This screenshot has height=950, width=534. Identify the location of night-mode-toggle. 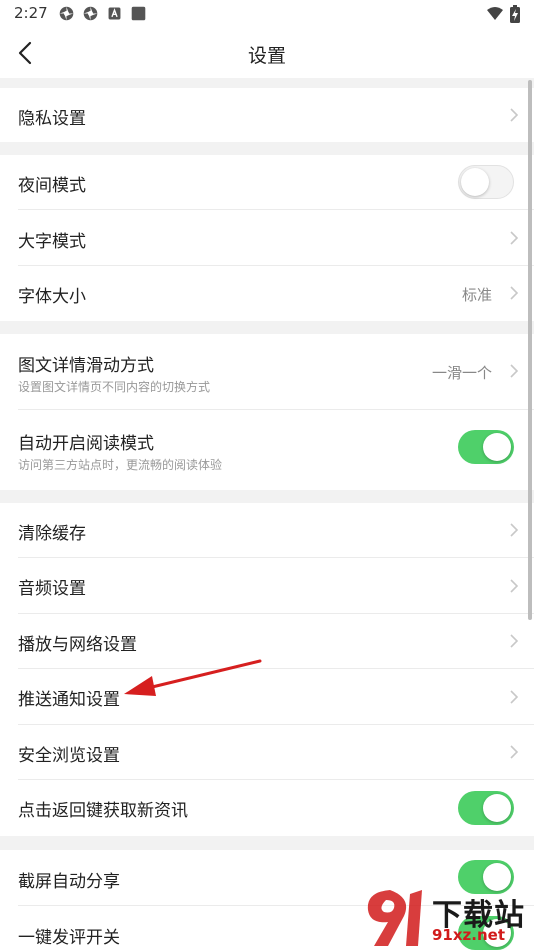
(486, 182).